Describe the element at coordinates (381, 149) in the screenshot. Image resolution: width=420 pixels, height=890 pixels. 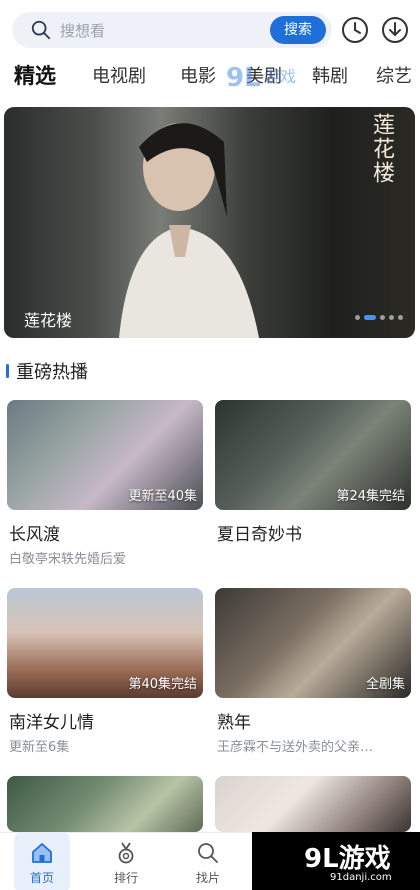
I see `banner-calligraphy: 莲花楼` at that location.